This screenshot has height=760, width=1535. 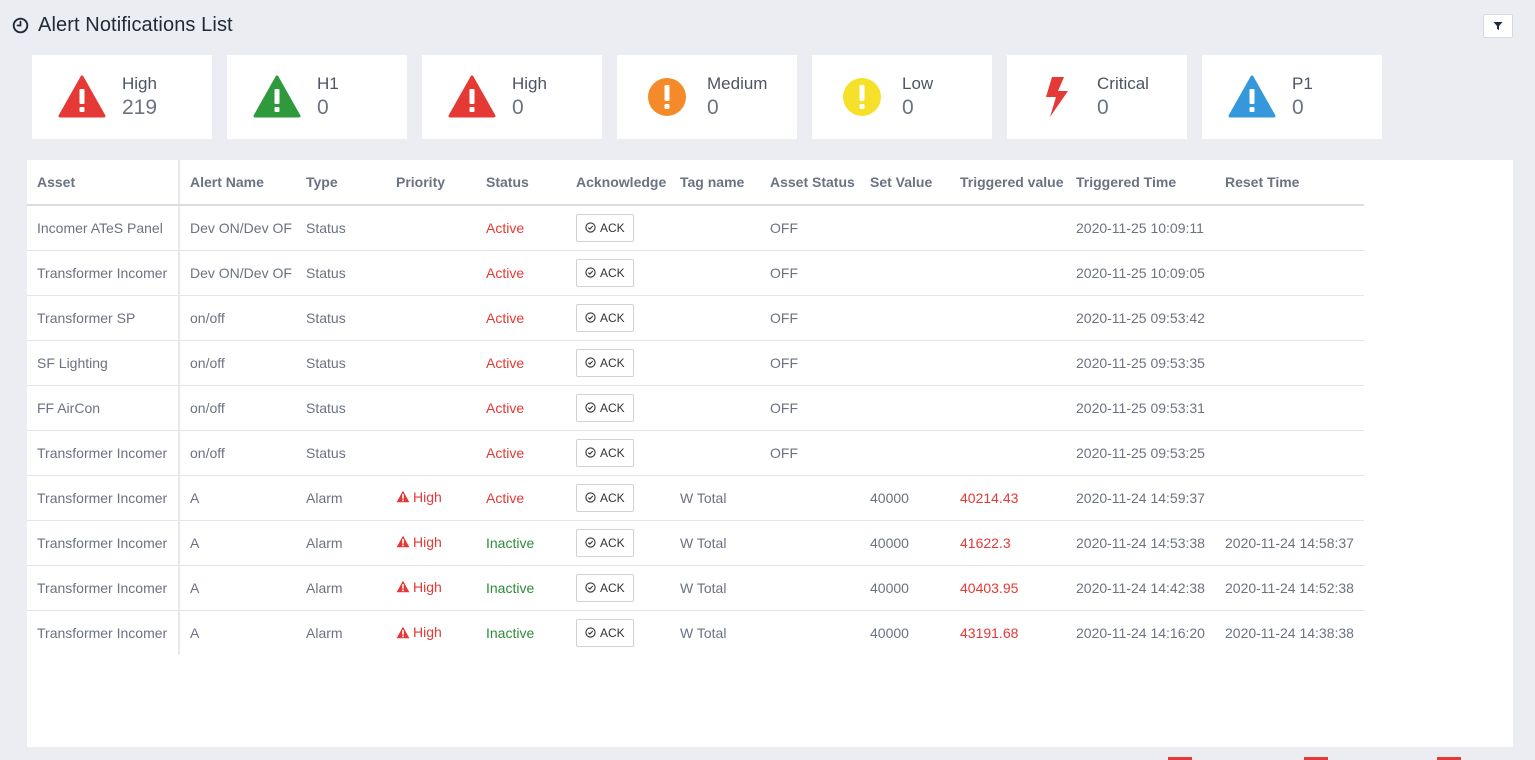 I want to click on column-header-priority: Priority, so click(x=431, y=183).